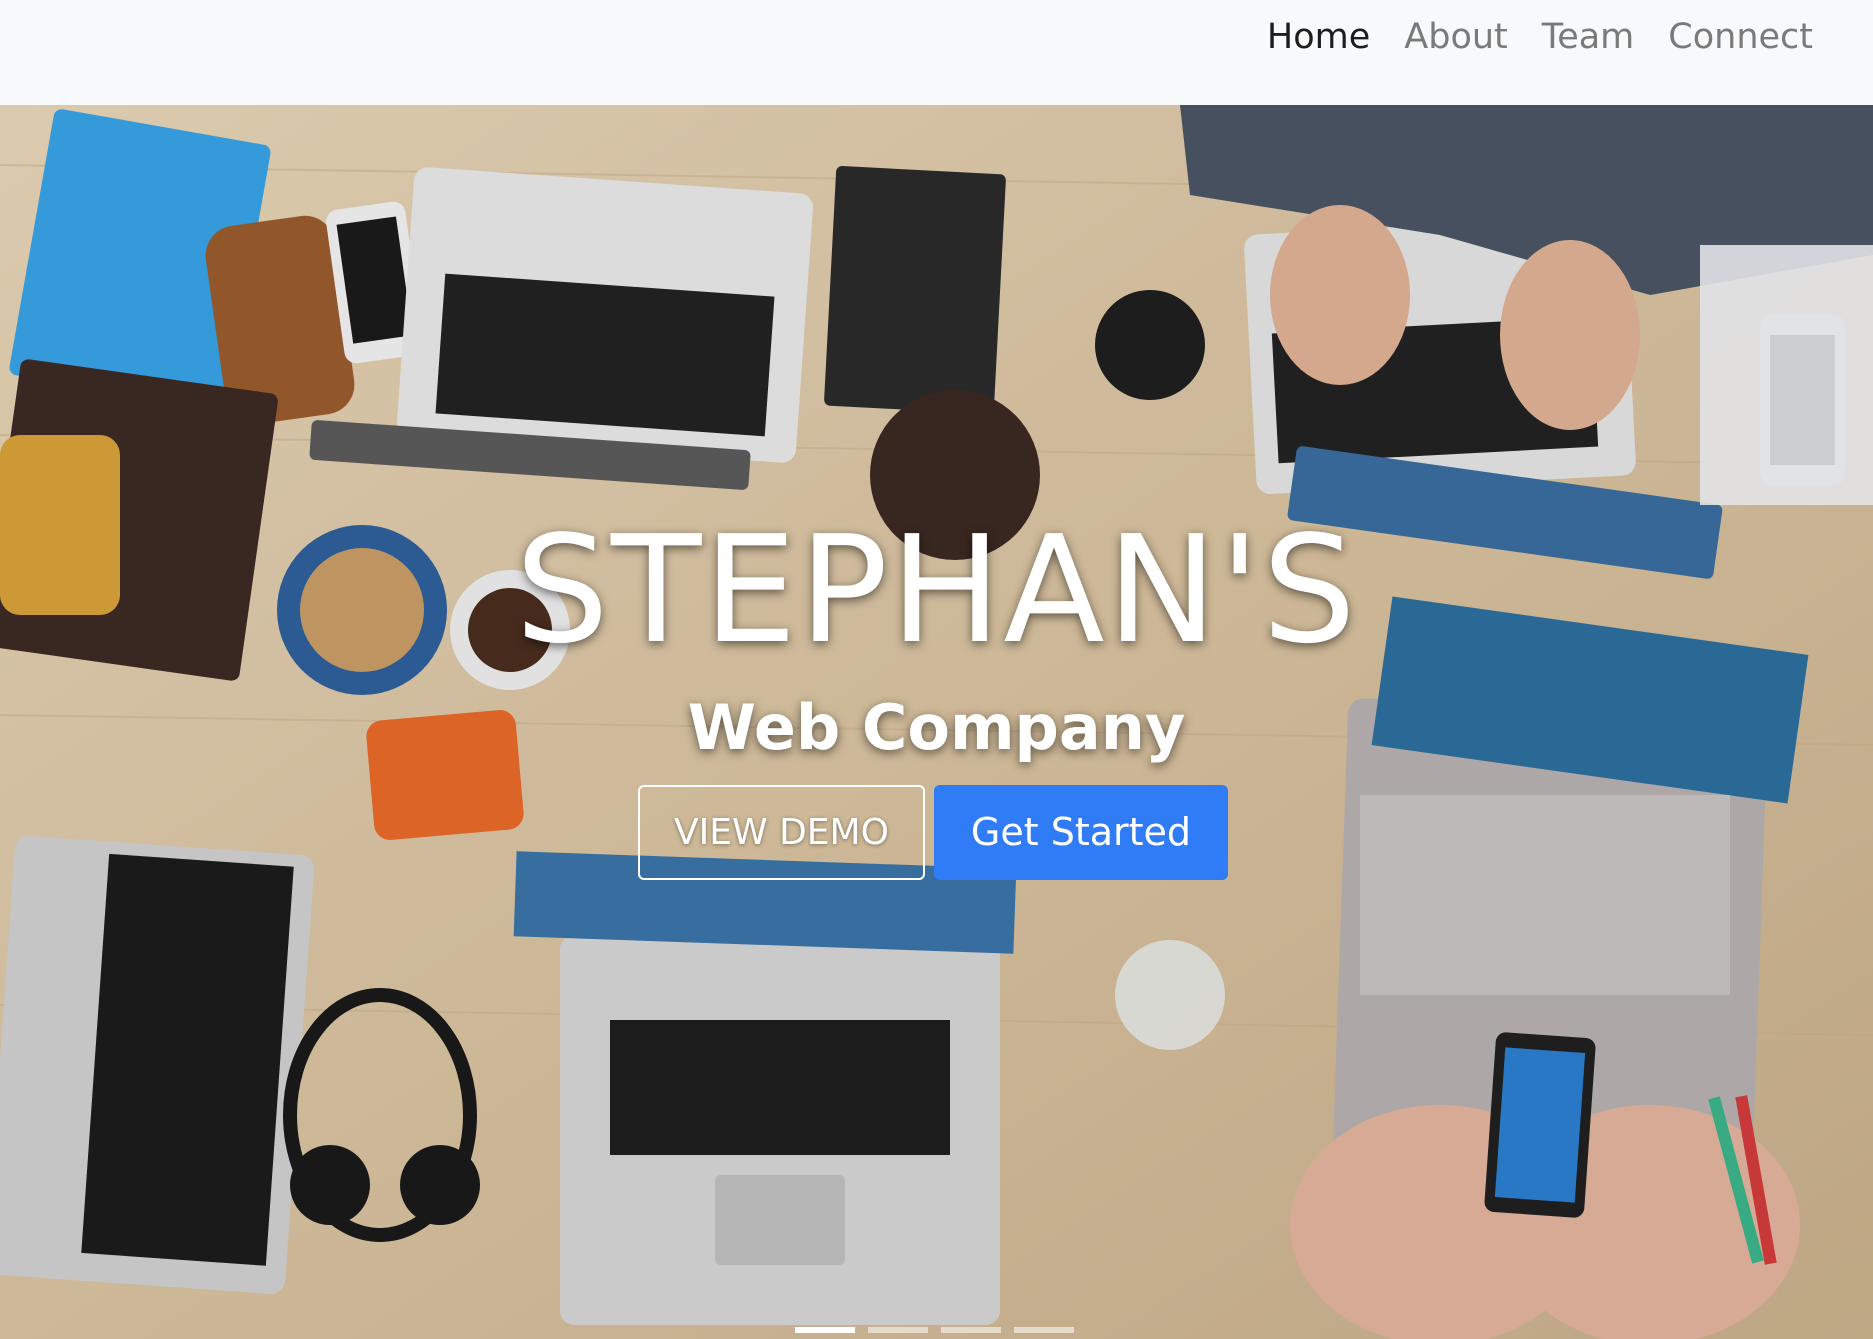  Describe the element at coordinates (934, 1330) in the screenshot. I see `carousel-indicators` at that location.